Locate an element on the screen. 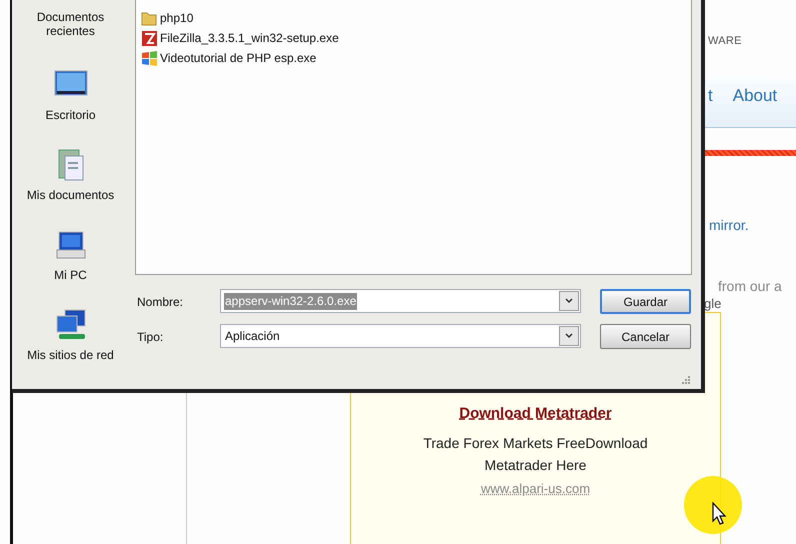 The height and width of the screenshot is (544, 796). type-dropdown: Aplicación is located at coordinates (400, 336).